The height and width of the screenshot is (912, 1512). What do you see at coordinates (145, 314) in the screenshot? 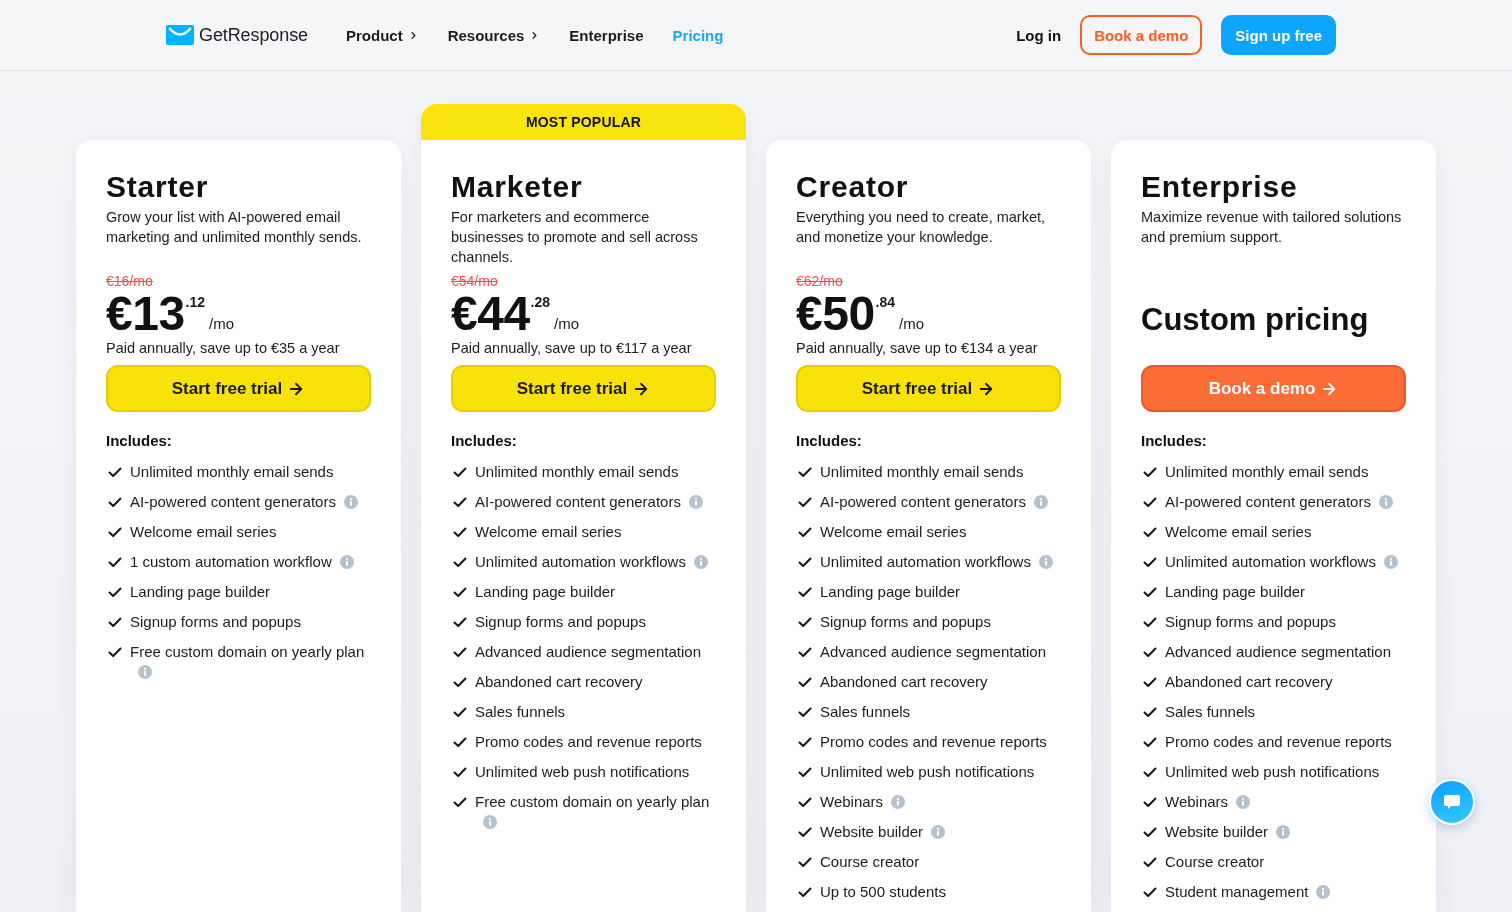
I see `price: €13` at bounding box center [145, 314].